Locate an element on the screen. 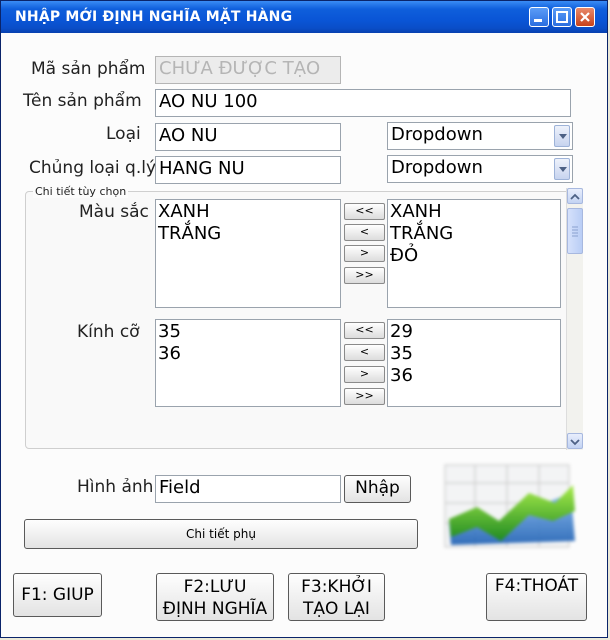 This screenshot has height=640, width=610. color-available-list: XANH TRẮNG is located at coordinates (248, 253).